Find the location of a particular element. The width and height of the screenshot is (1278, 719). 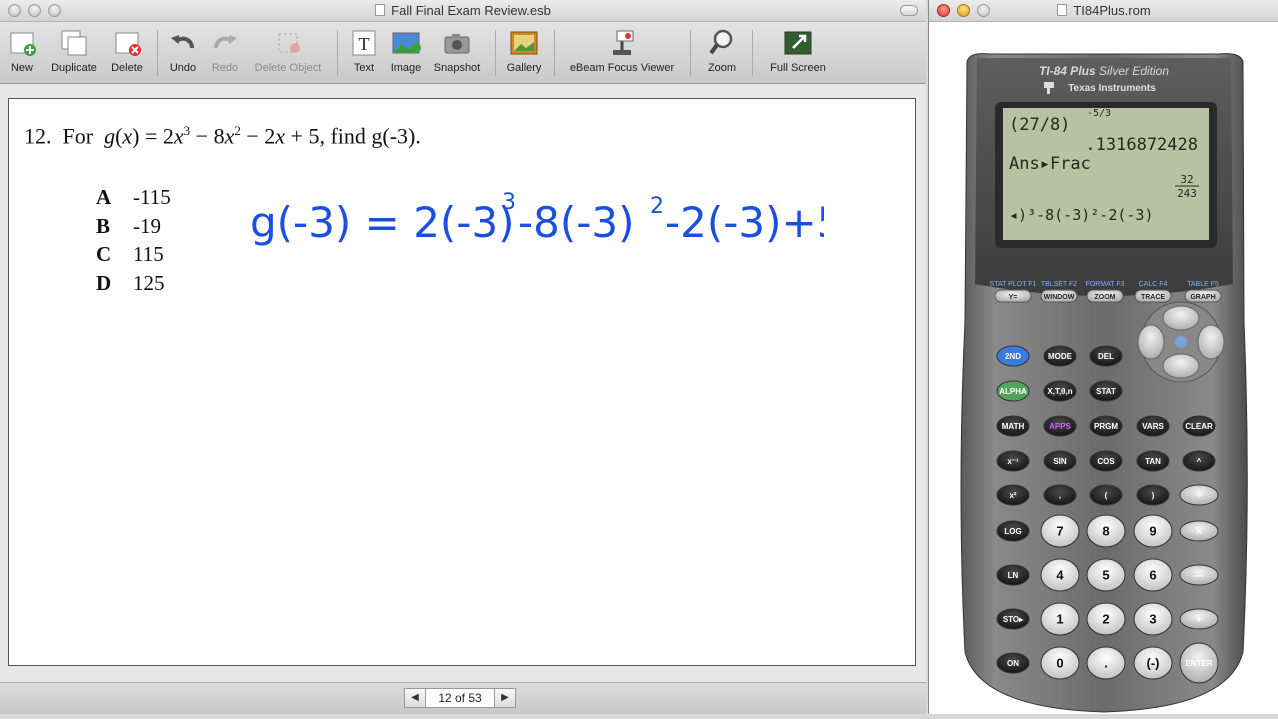

snapshot-button: Snapshot is located at coordinates (457, 51).